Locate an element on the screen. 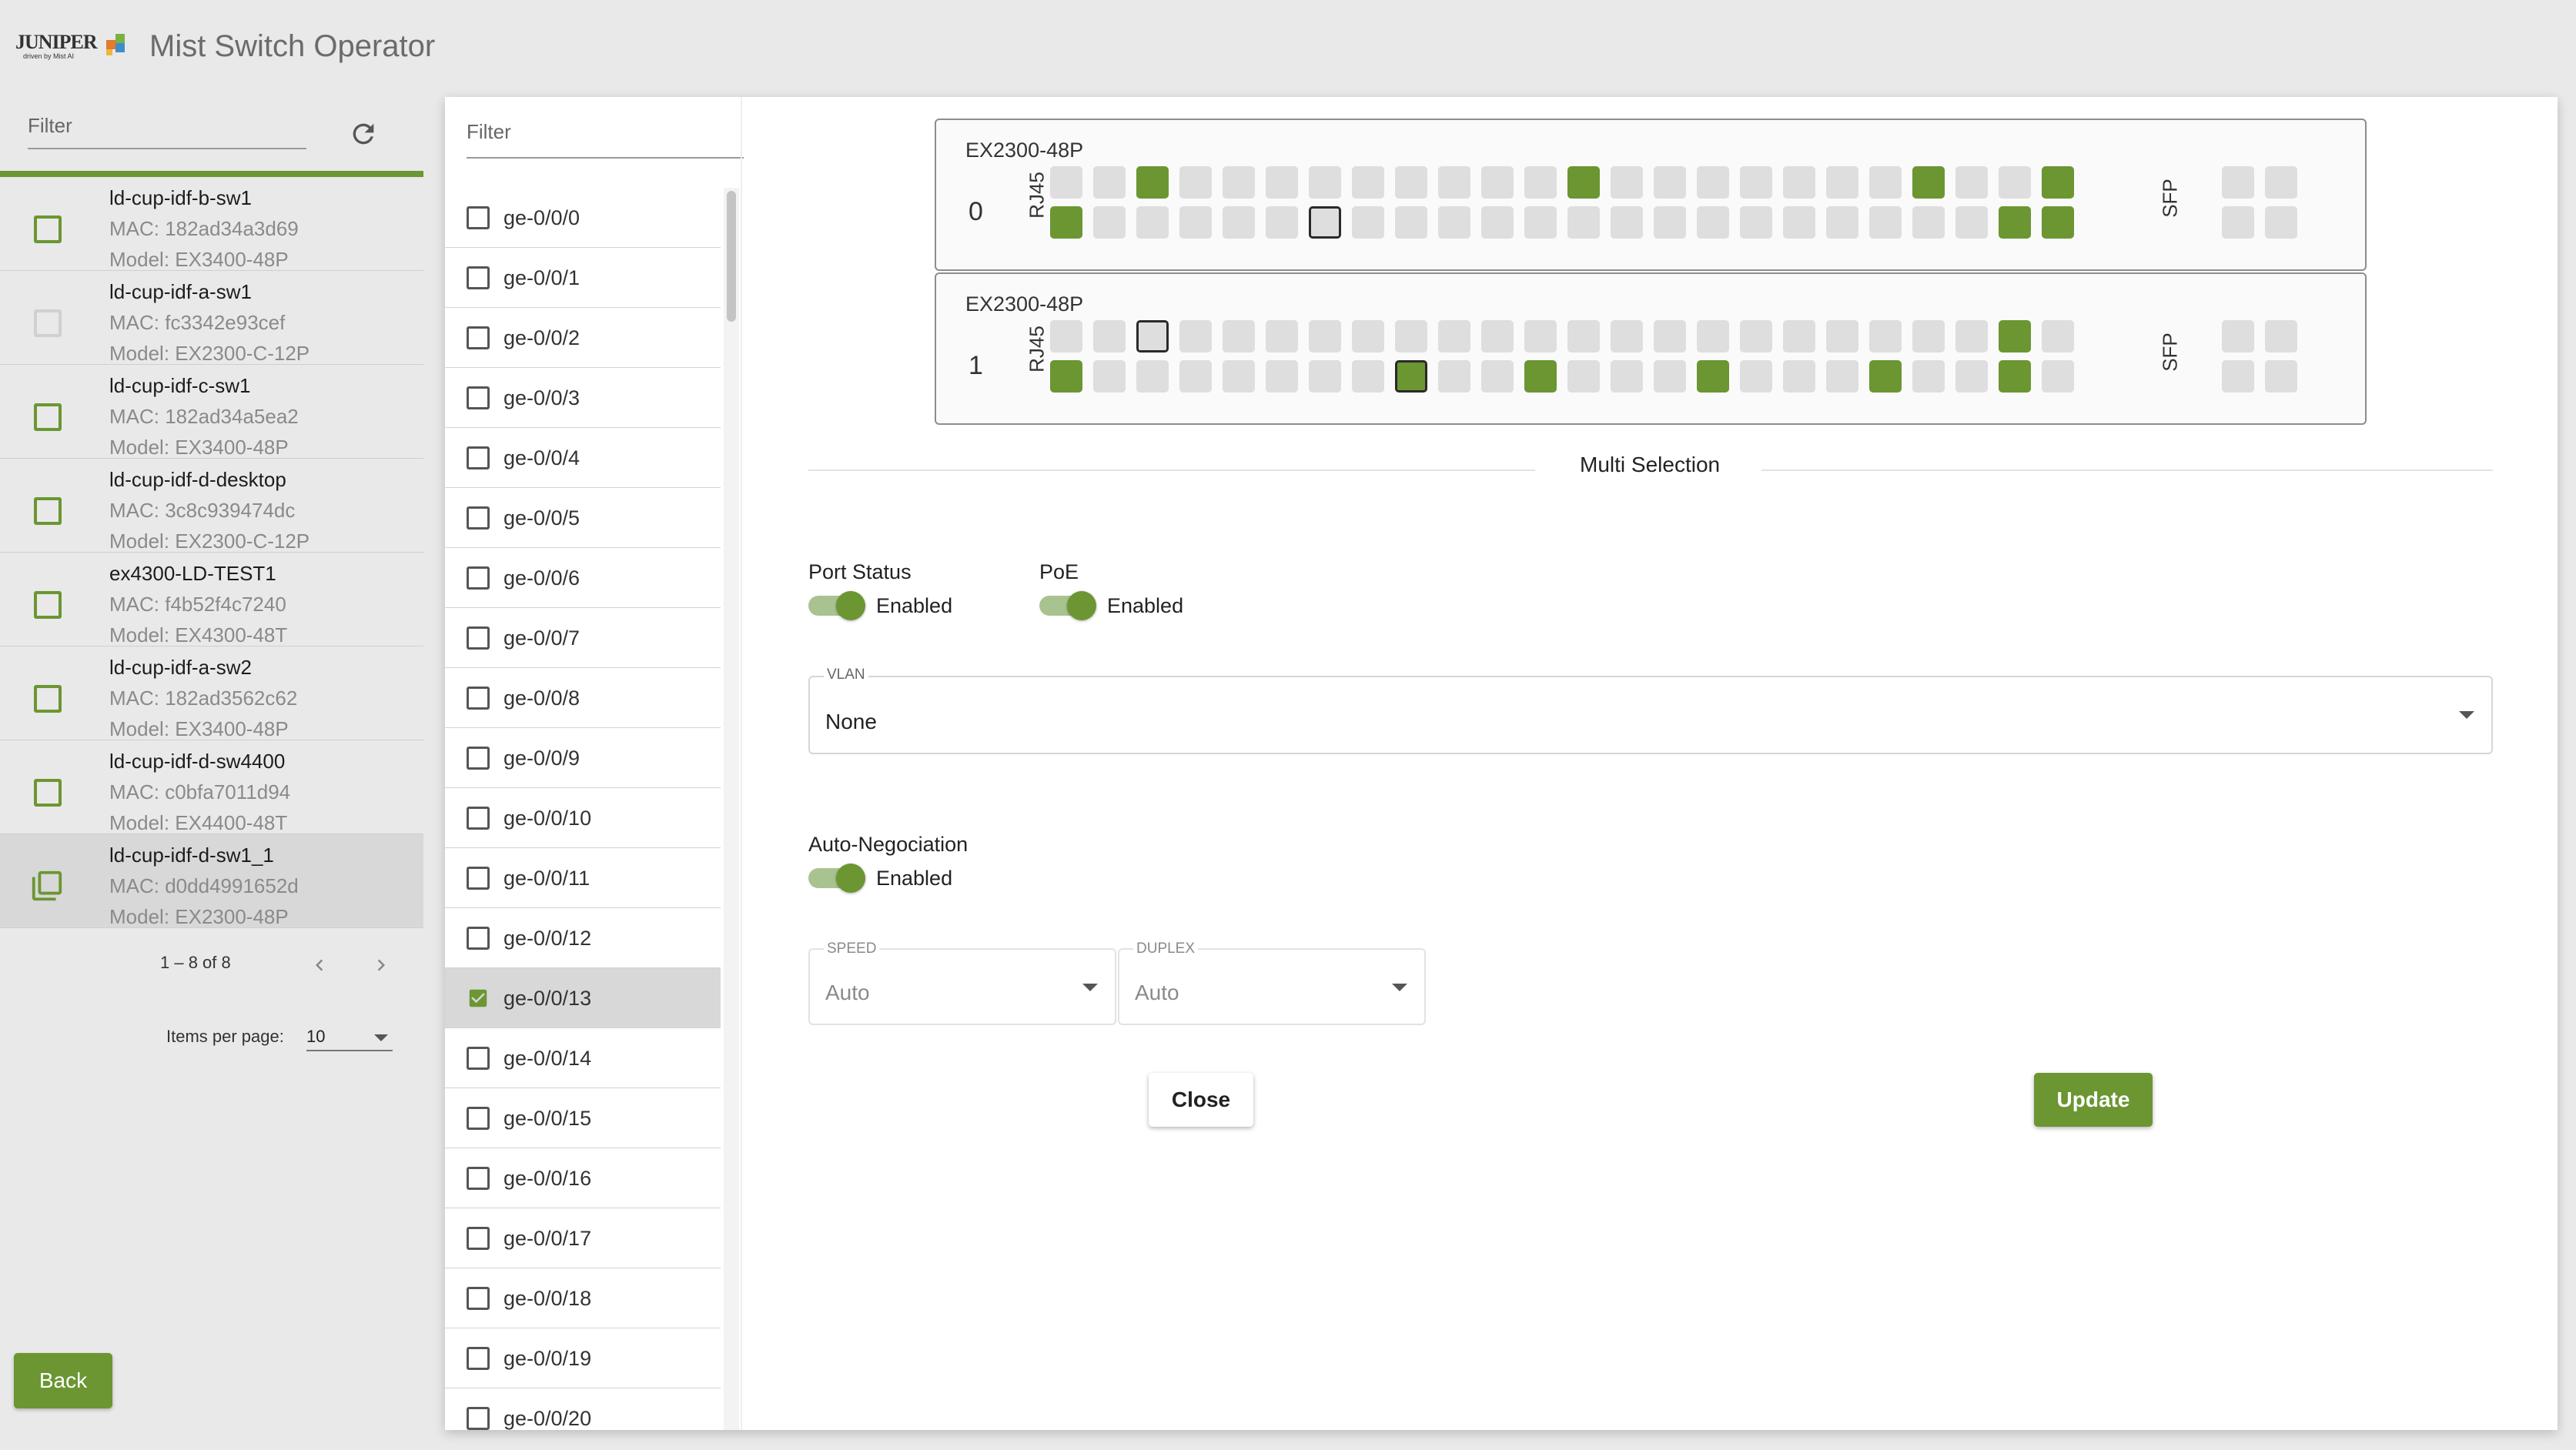  auto-negotiation-toggle is located at coordinates (836, 878).